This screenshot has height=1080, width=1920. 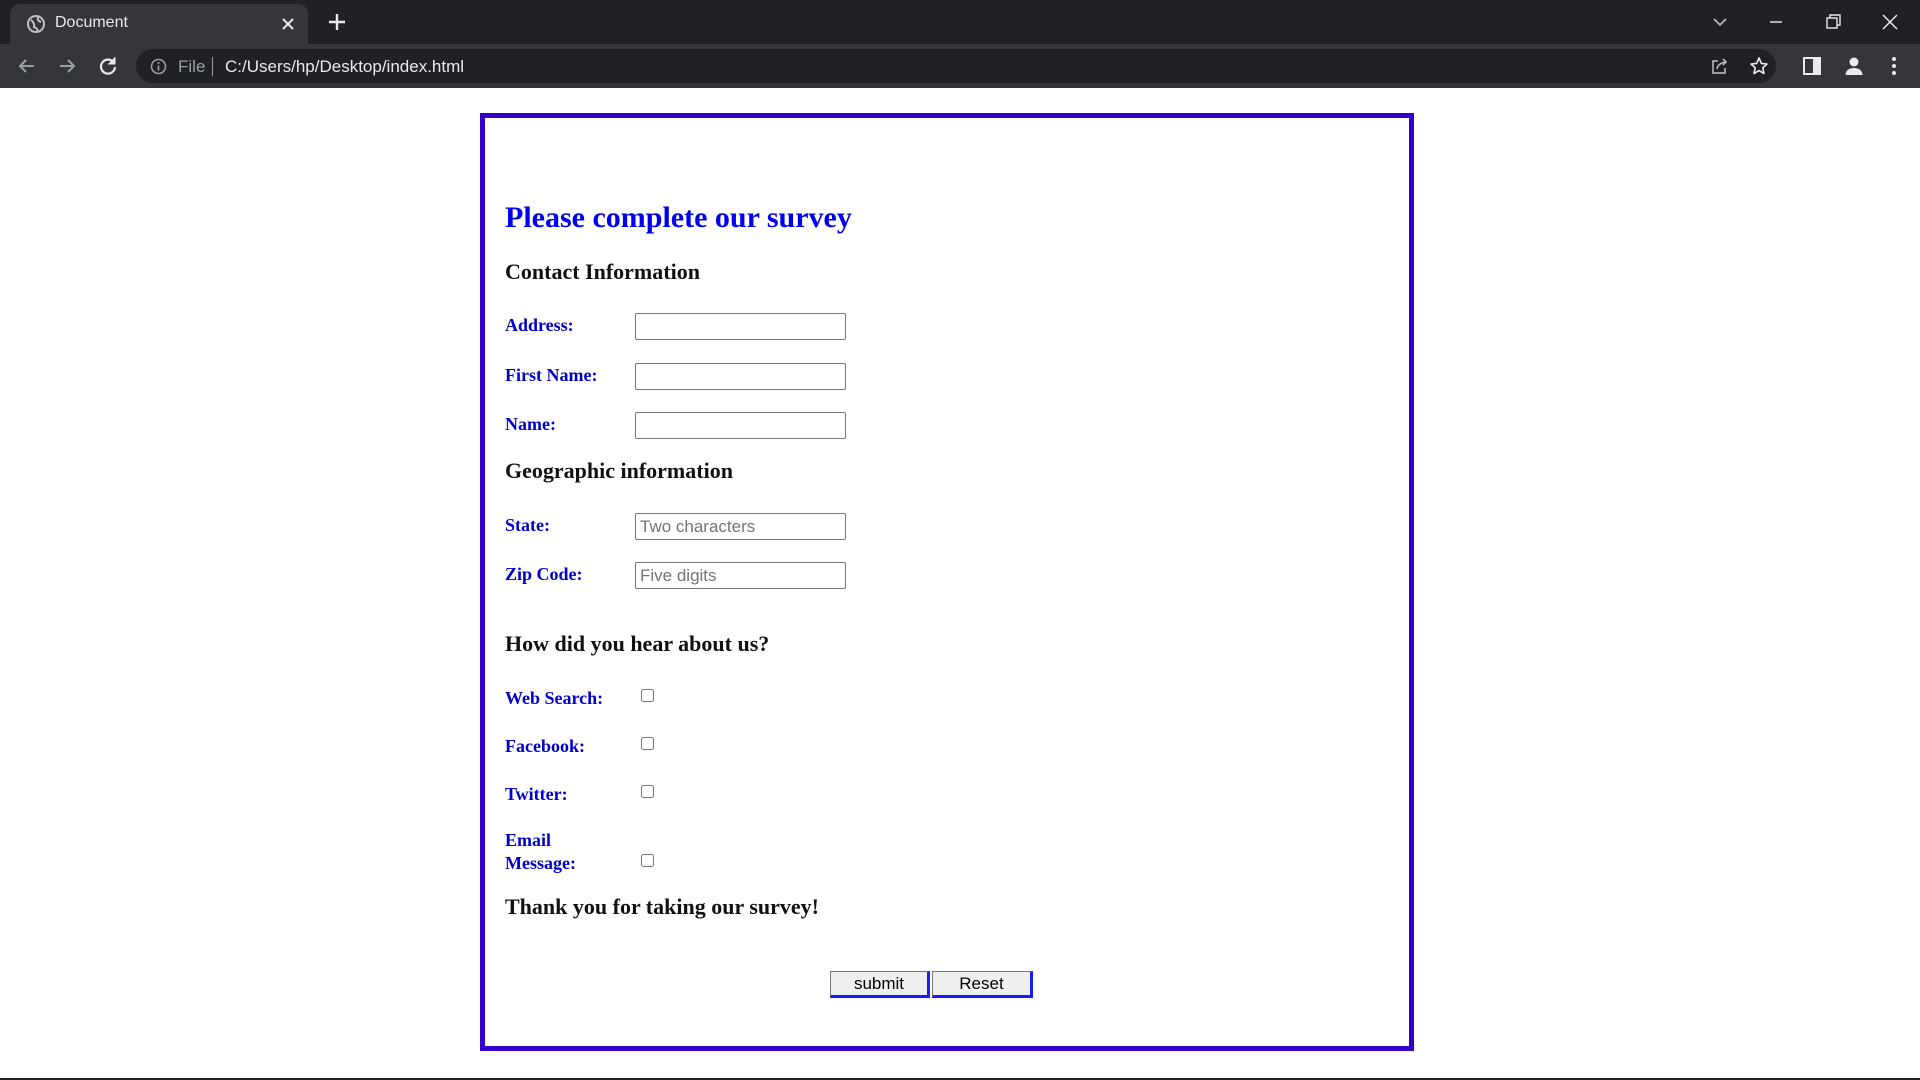 I want to click on restore-icon, so click(x=1833, y=22).